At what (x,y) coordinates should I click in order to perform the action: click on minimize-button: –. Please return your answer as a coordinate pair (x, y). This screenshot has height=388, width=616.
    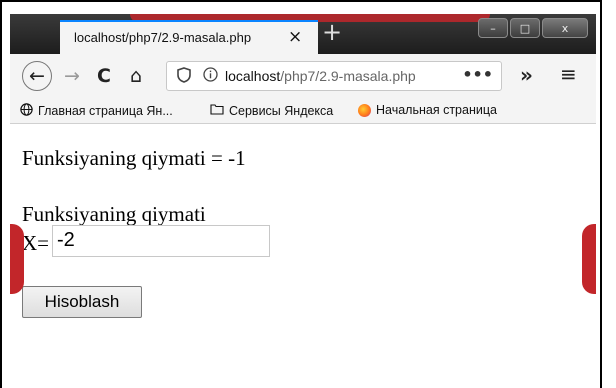
    Looking at the image, I should click on (493, 28).